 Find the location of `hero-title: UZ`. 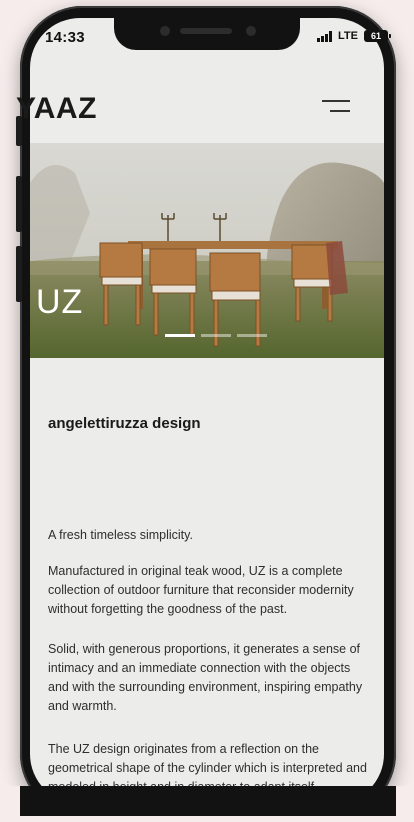

hero-title: UZ is located at coordinates (60, 302).